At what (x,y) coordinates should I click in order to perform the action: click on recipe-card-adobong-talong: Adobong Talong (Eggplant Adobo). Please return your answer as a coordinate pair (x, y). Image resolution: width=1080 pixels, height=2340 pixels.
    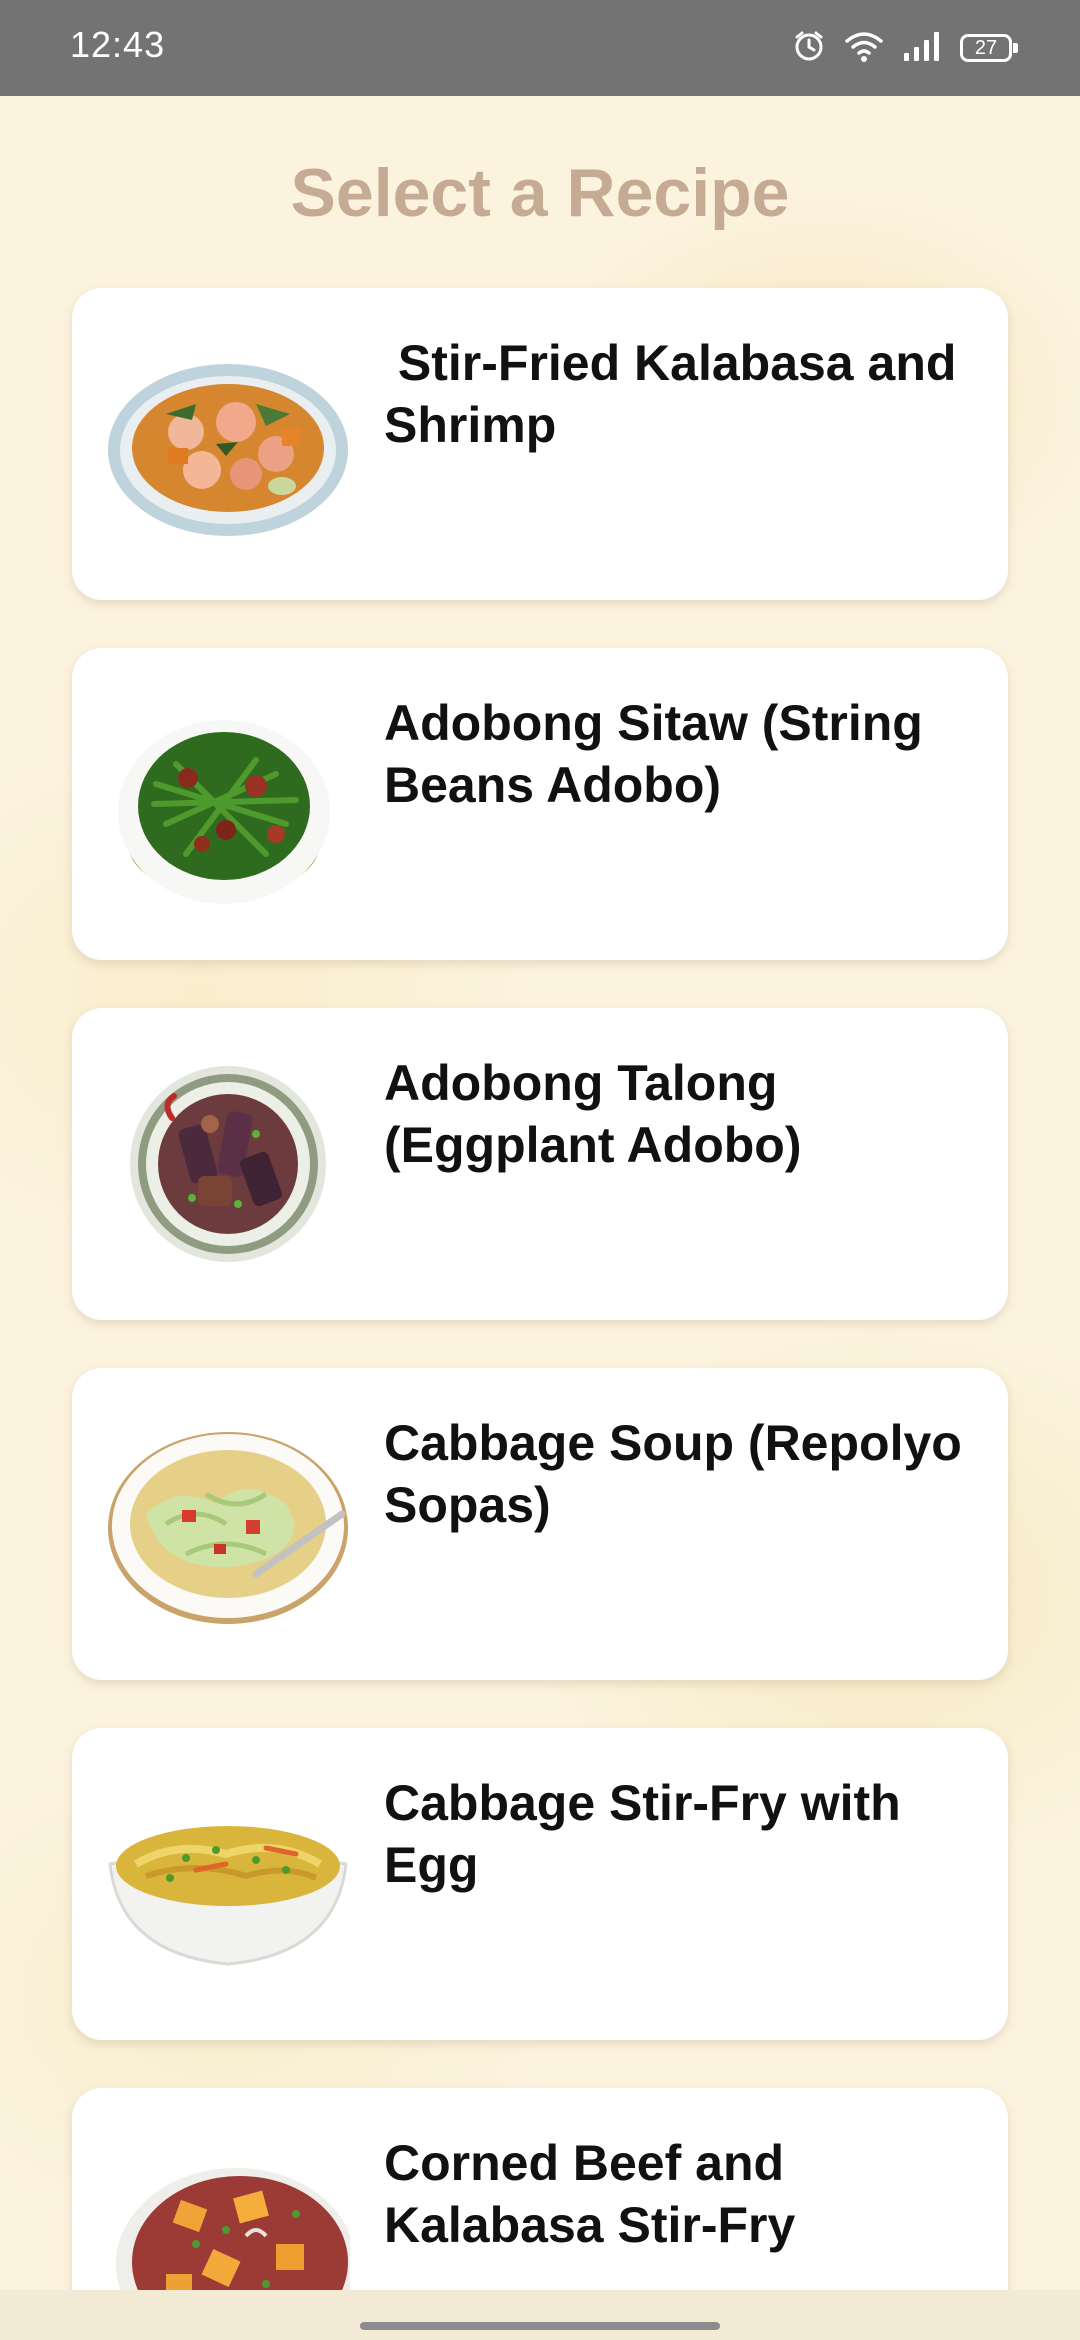
    Looking at the image, I should click on (540, 1164).